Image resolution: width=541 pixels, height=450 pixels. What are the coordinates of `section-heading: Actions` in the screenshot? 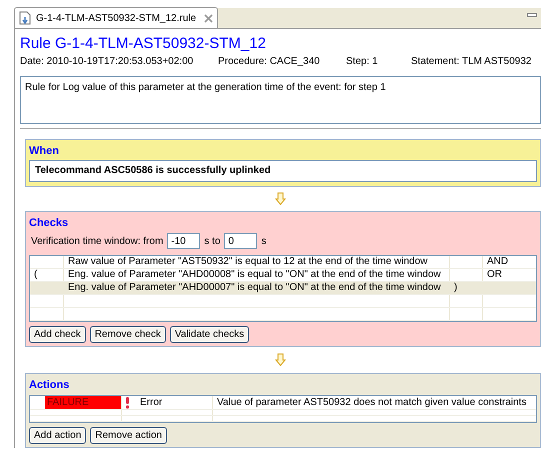 It's located at (49, 385).